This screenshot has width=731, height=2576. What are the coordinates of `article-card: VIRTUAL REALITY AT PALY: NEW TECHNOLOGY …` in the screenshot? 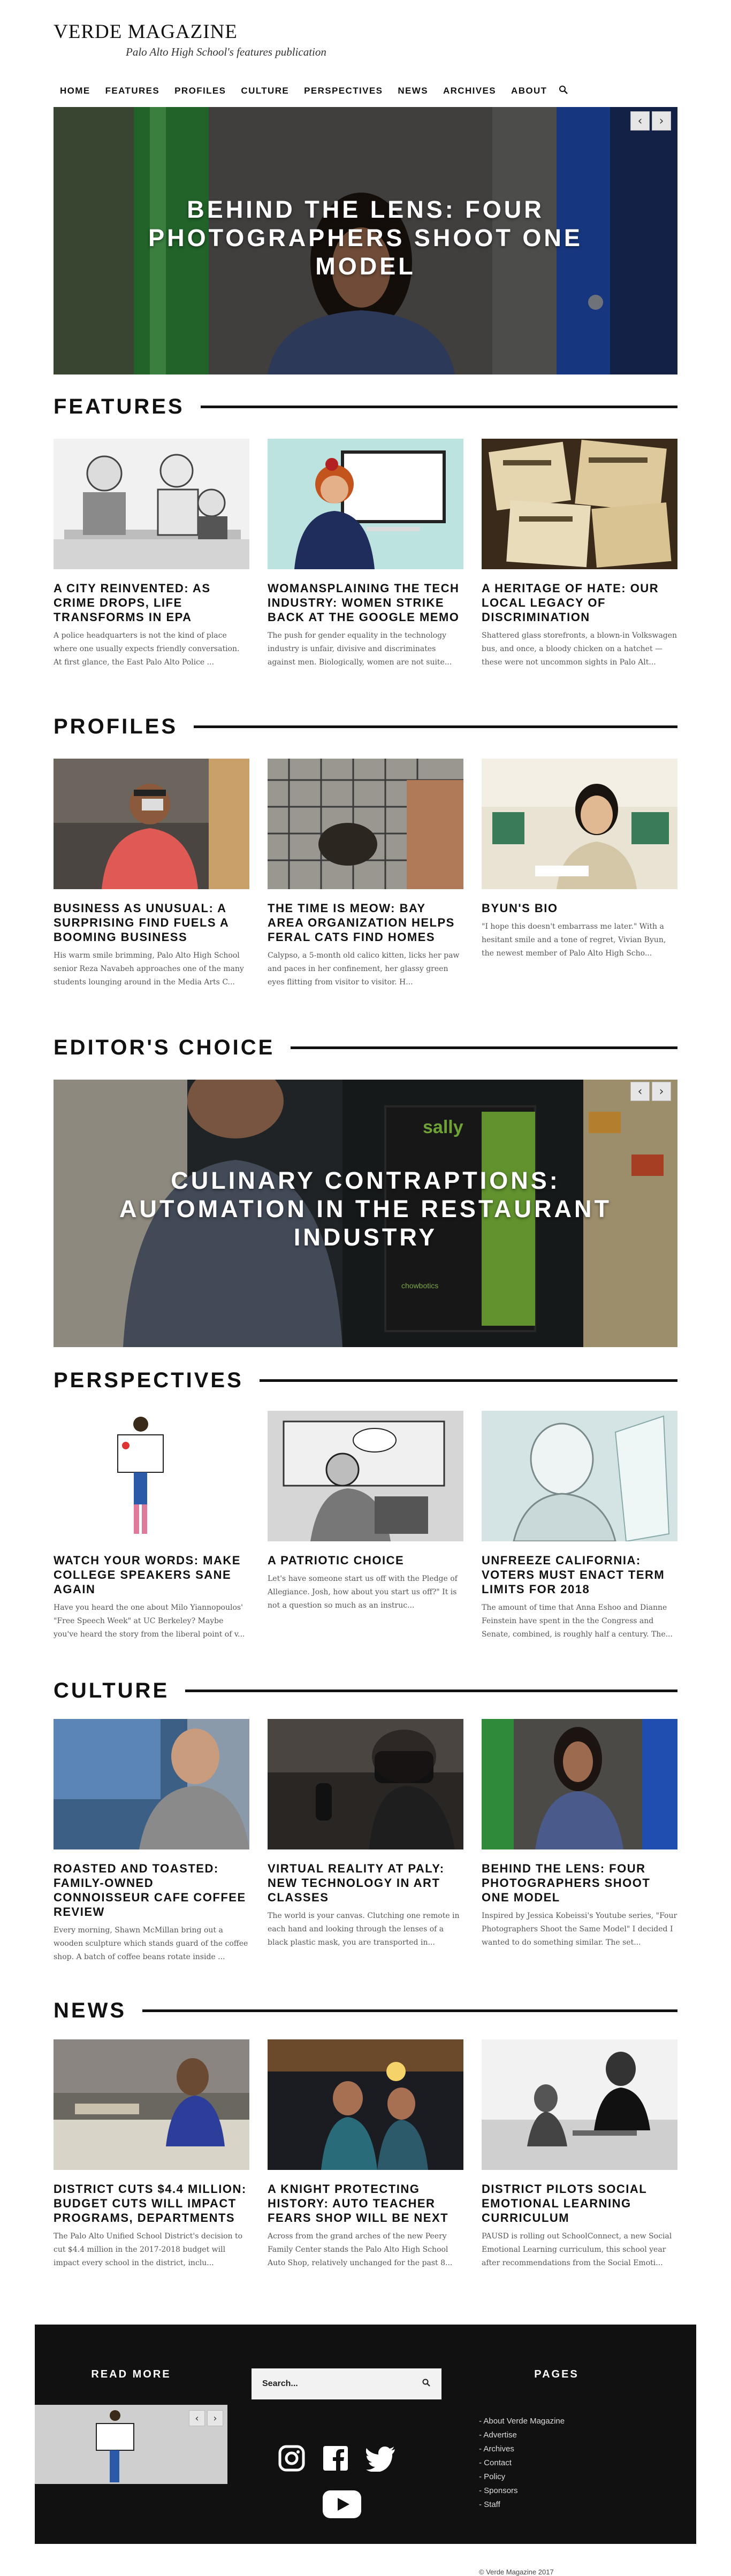 It's located at (365, 1841).